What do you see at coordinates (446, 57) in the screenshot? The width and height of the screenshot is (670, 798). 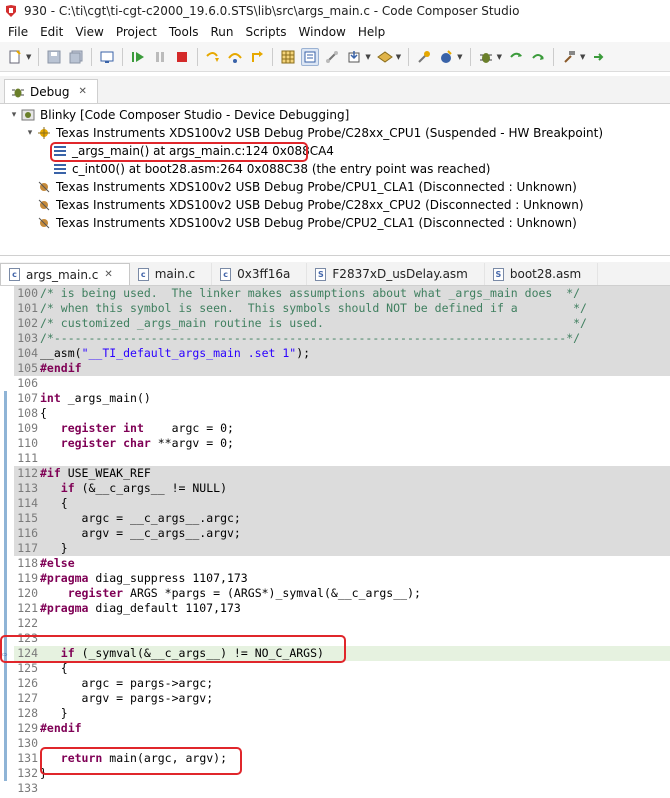 I see `run-icon` at bounding box center [446, 57].